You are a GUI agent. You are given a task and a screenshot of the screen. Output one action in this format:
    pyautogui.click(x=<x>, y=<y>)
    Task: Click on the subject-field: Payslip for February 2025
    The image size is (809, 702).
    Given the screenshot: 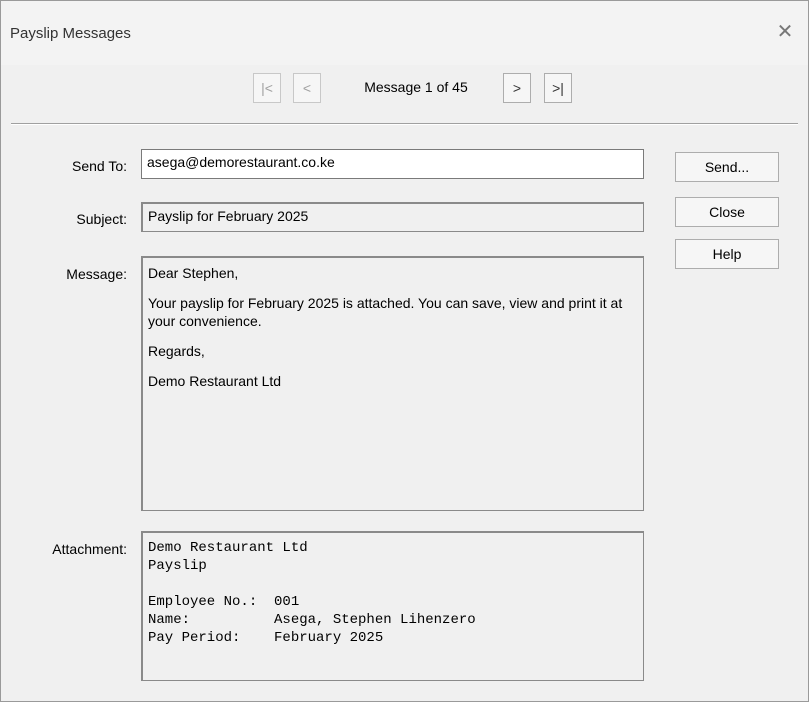 What is the action you would take?
    pyautogui.click(x=392, y=217)
    